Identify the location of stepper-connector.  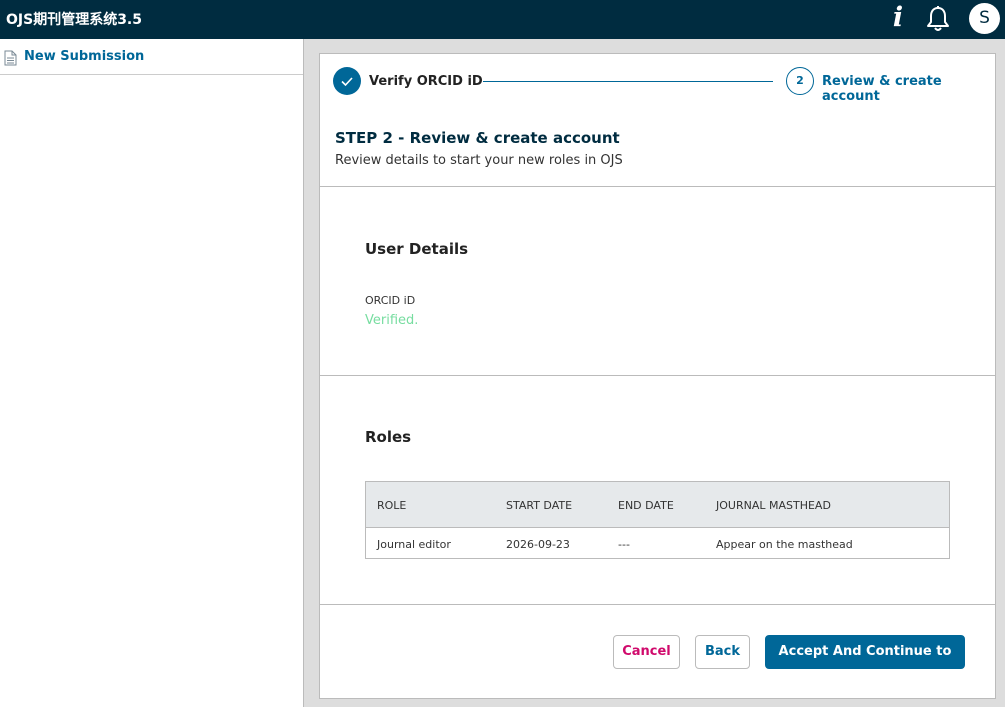
(628, 81).